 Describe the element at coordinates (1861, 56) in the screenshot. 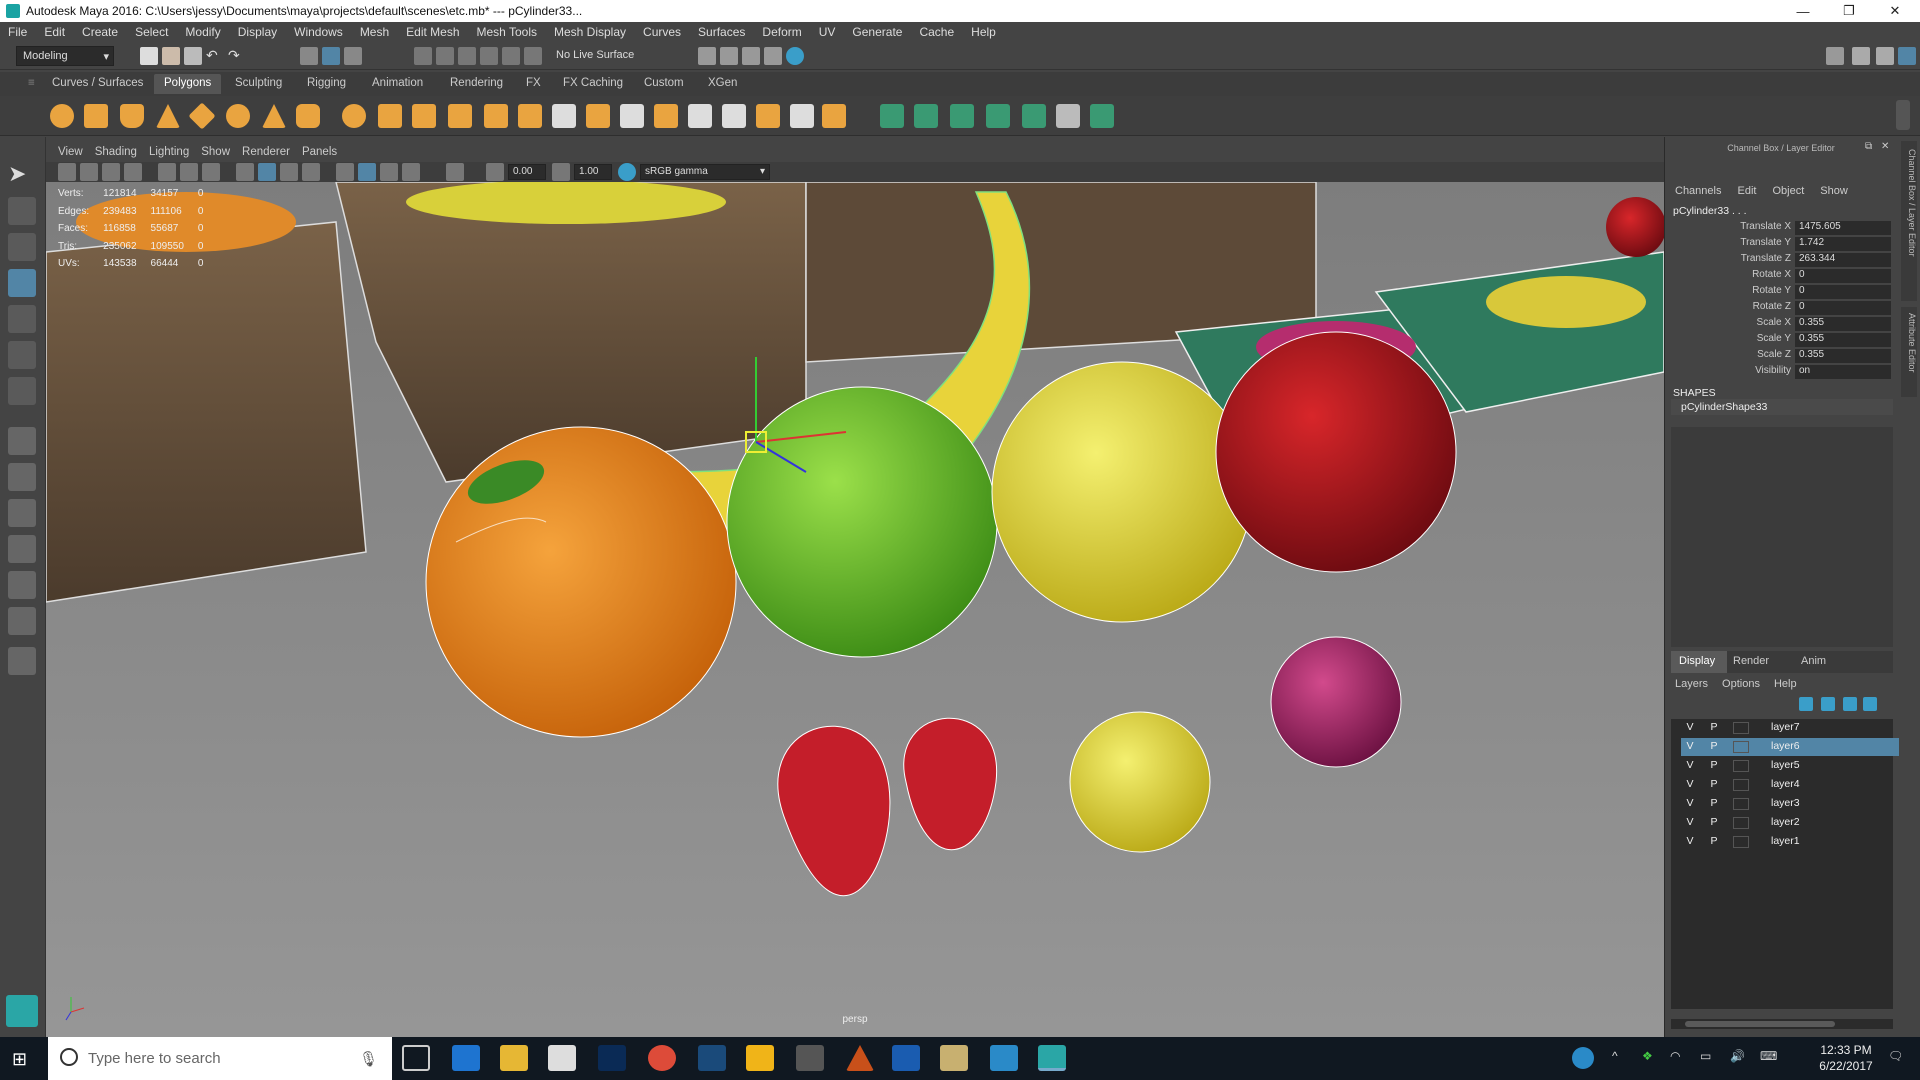

I see `toggle-panel-icon` at that location.